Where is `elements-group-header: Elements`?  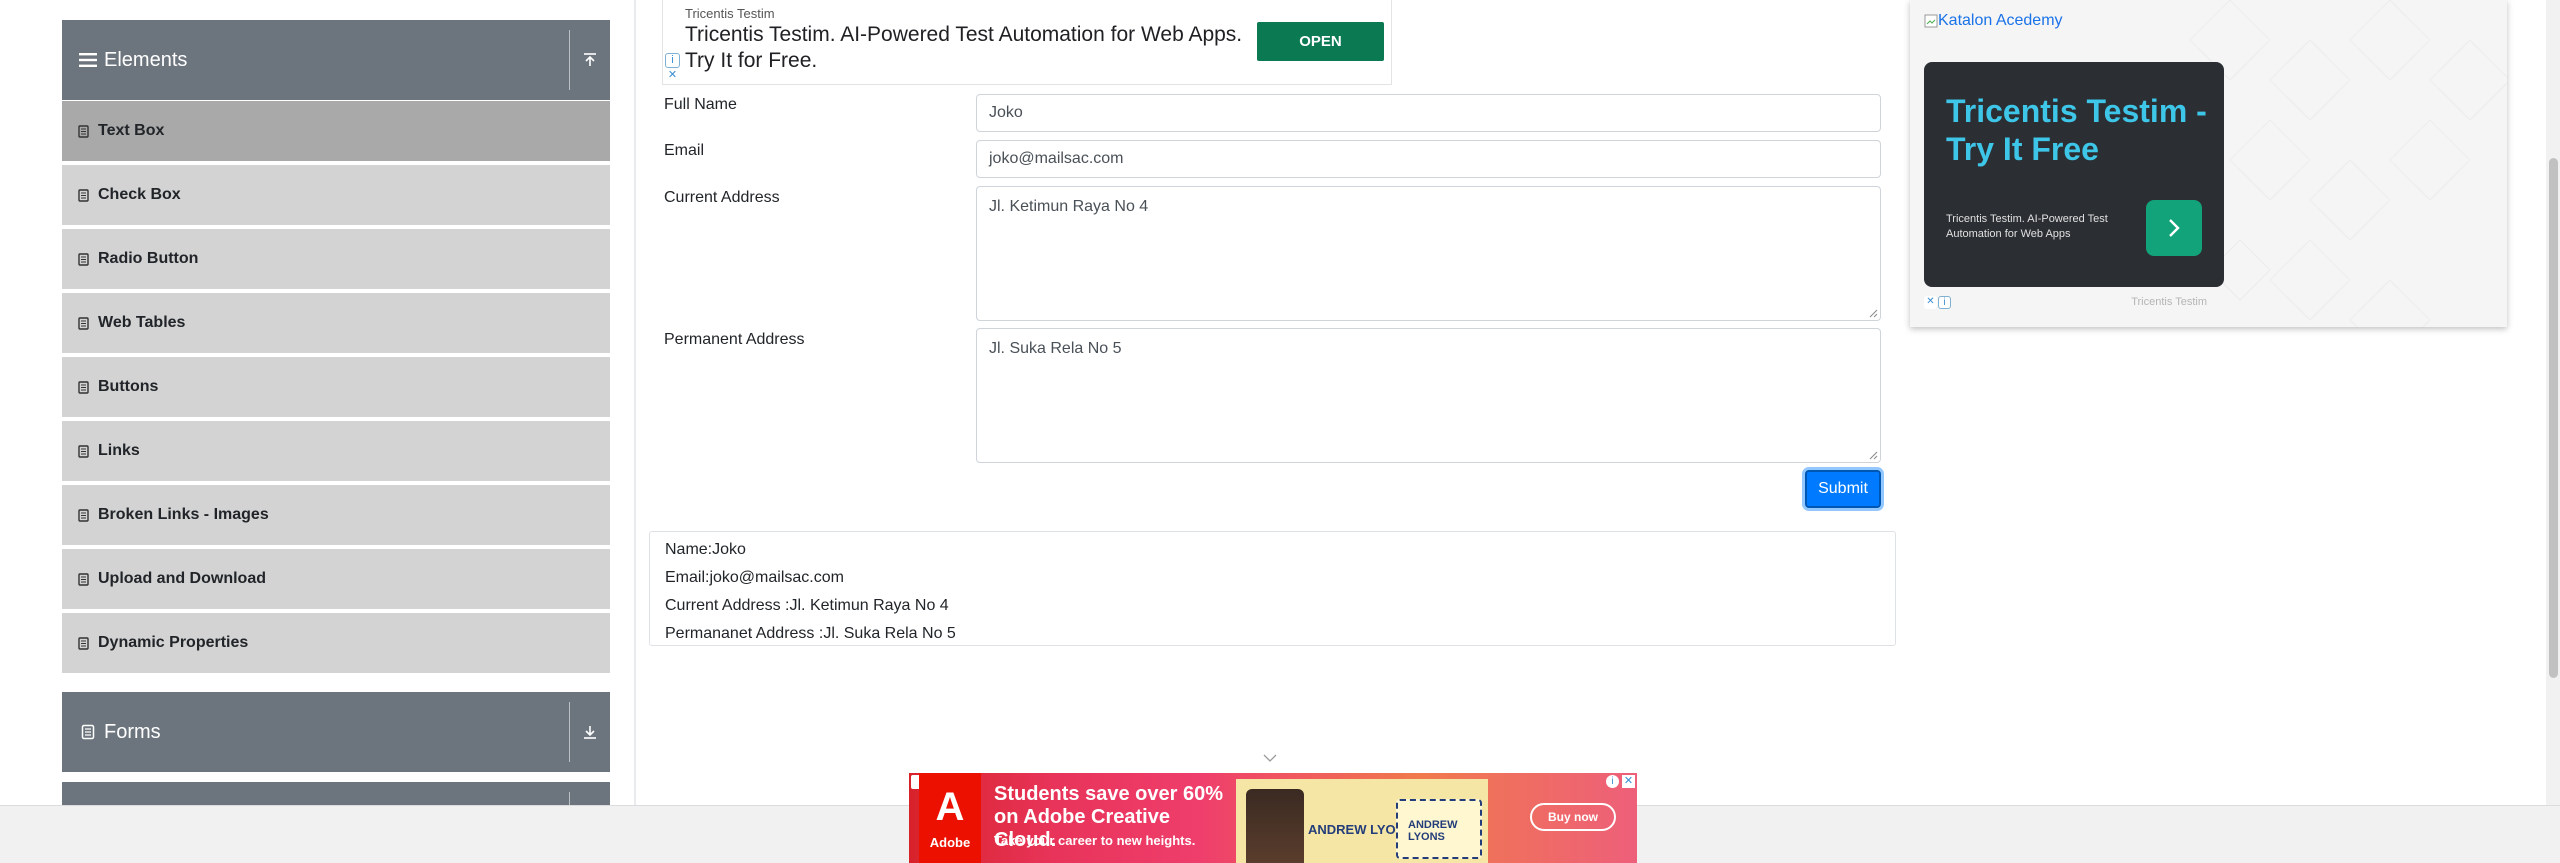
elements-group-header: Elements is located at coordinates (336, 60).